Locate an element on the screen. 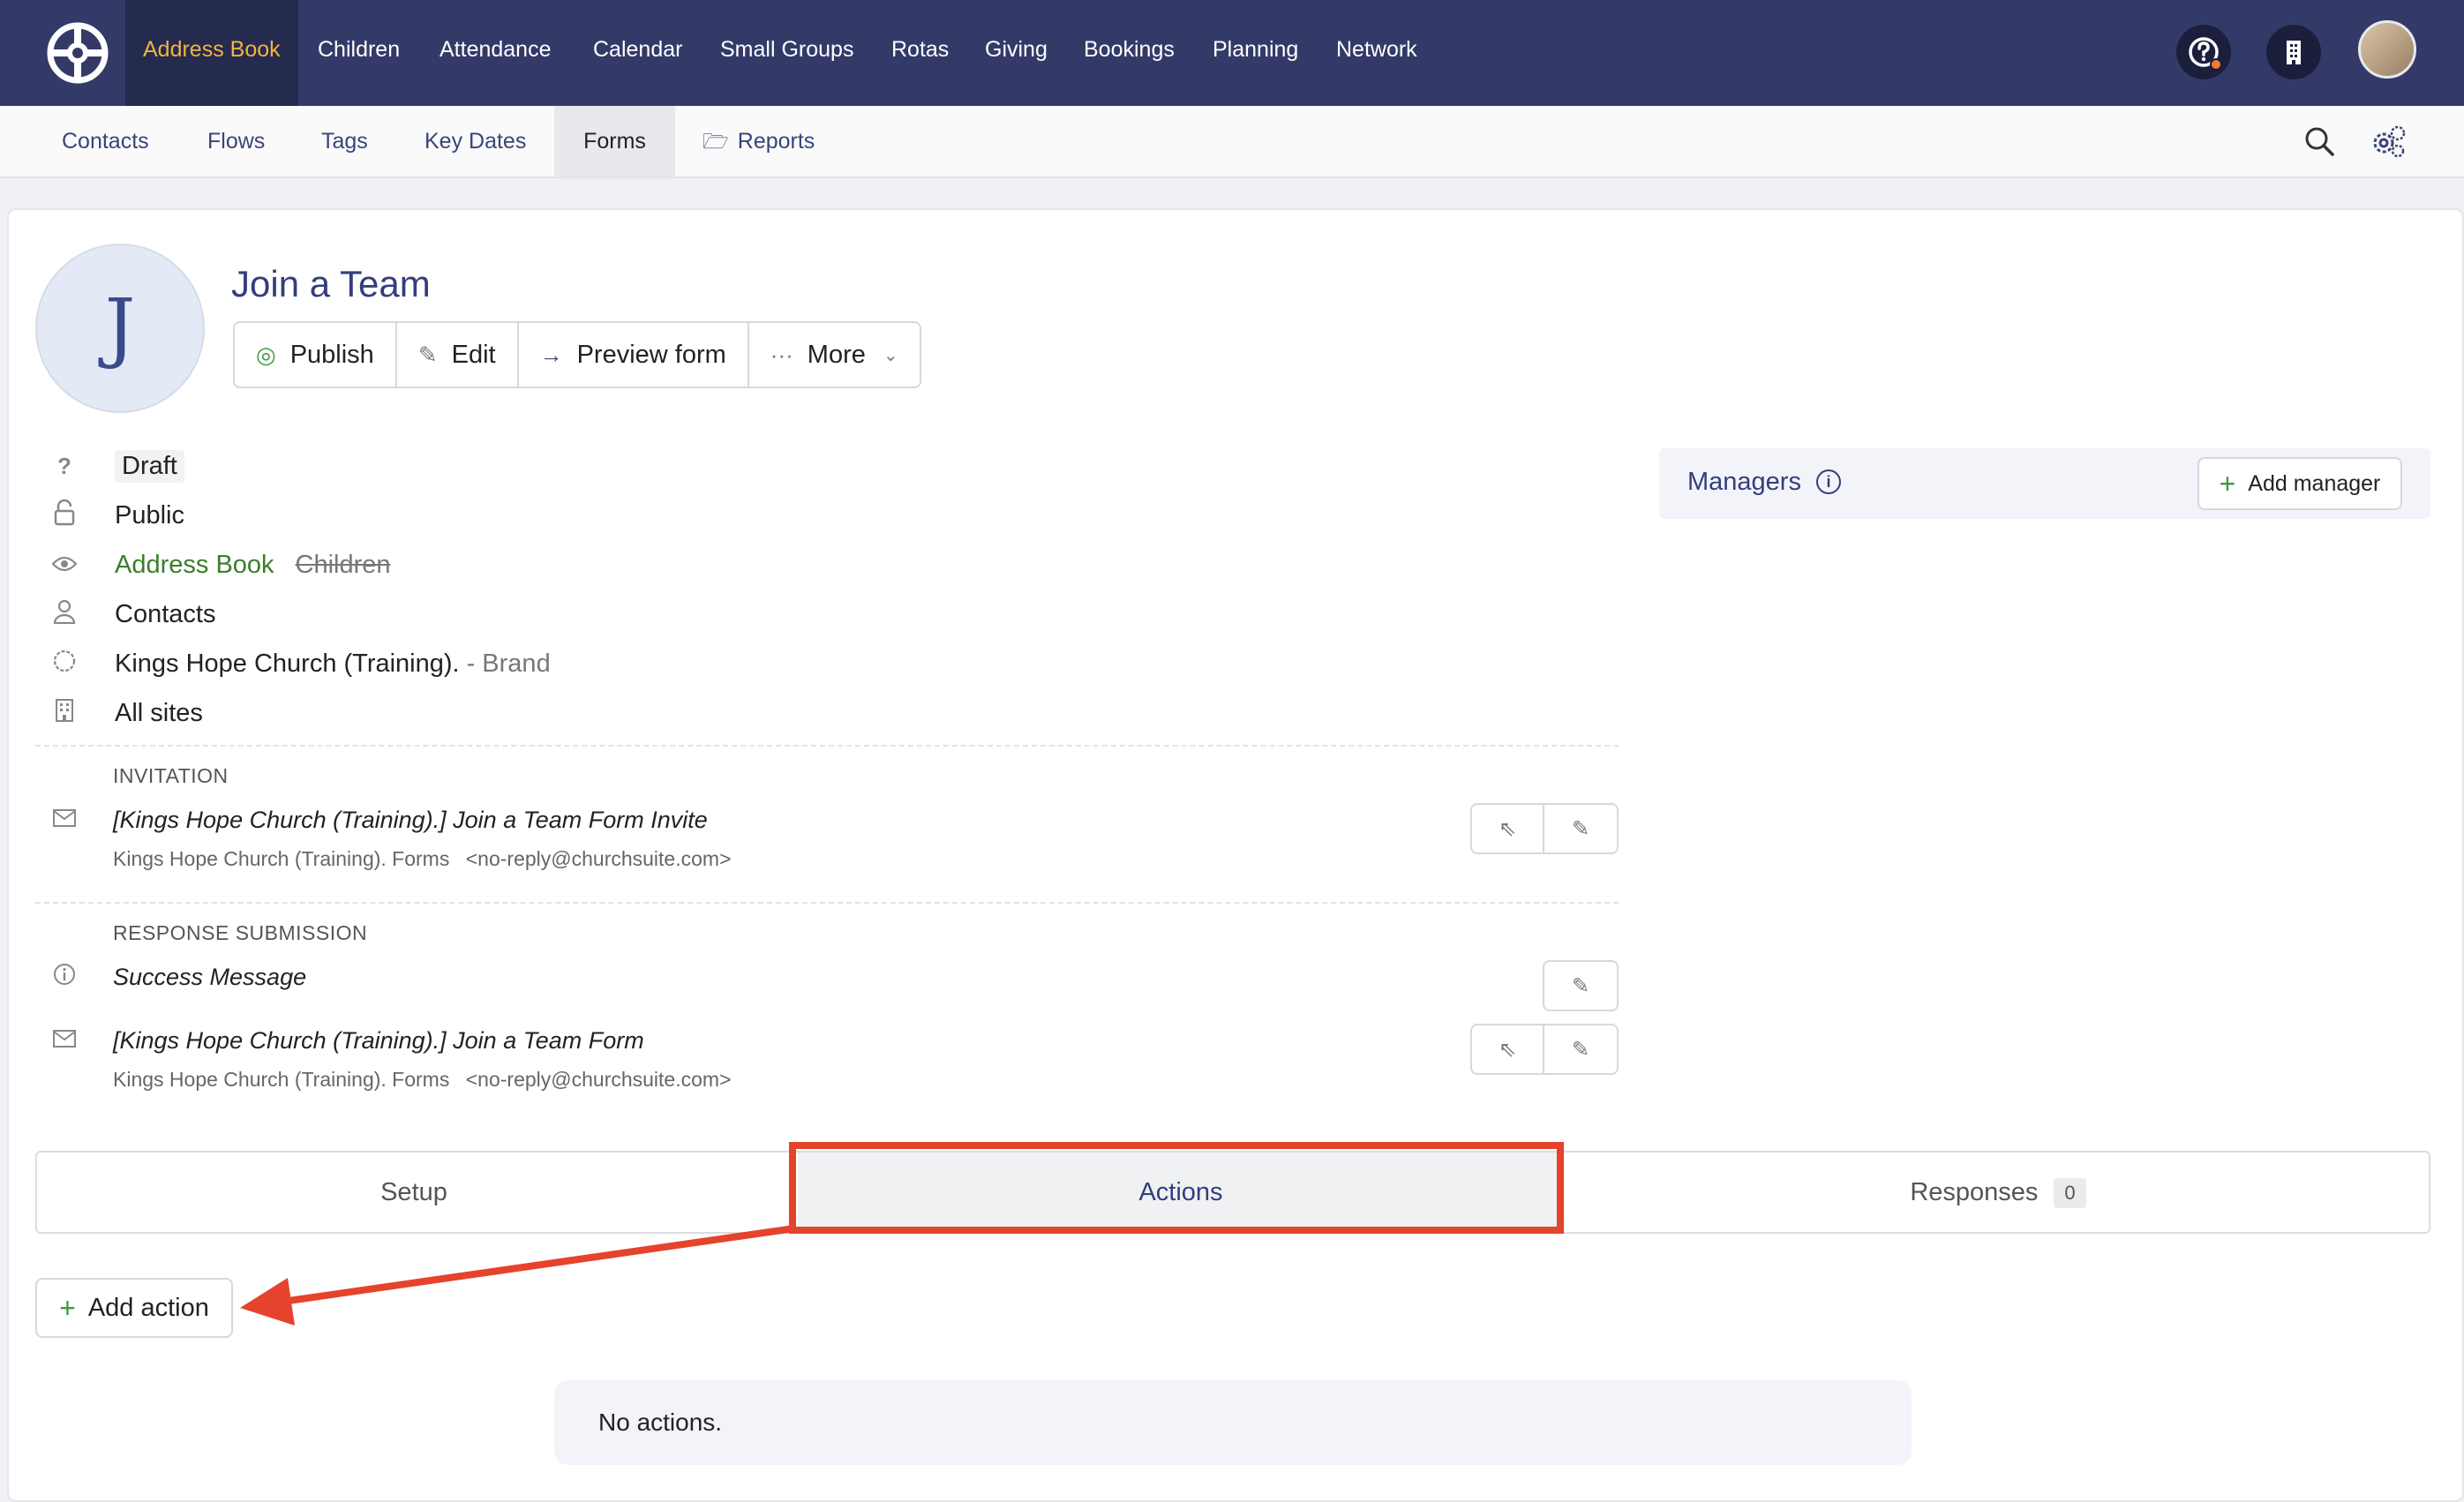  subnav-flows: Flows is located at coordinates (236, 141).